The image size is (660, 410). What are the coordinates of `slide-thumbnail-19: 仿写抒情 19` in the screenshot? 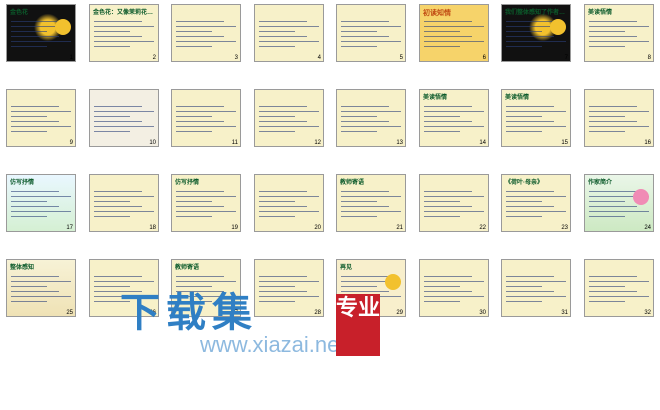 It's located at (206, 203).